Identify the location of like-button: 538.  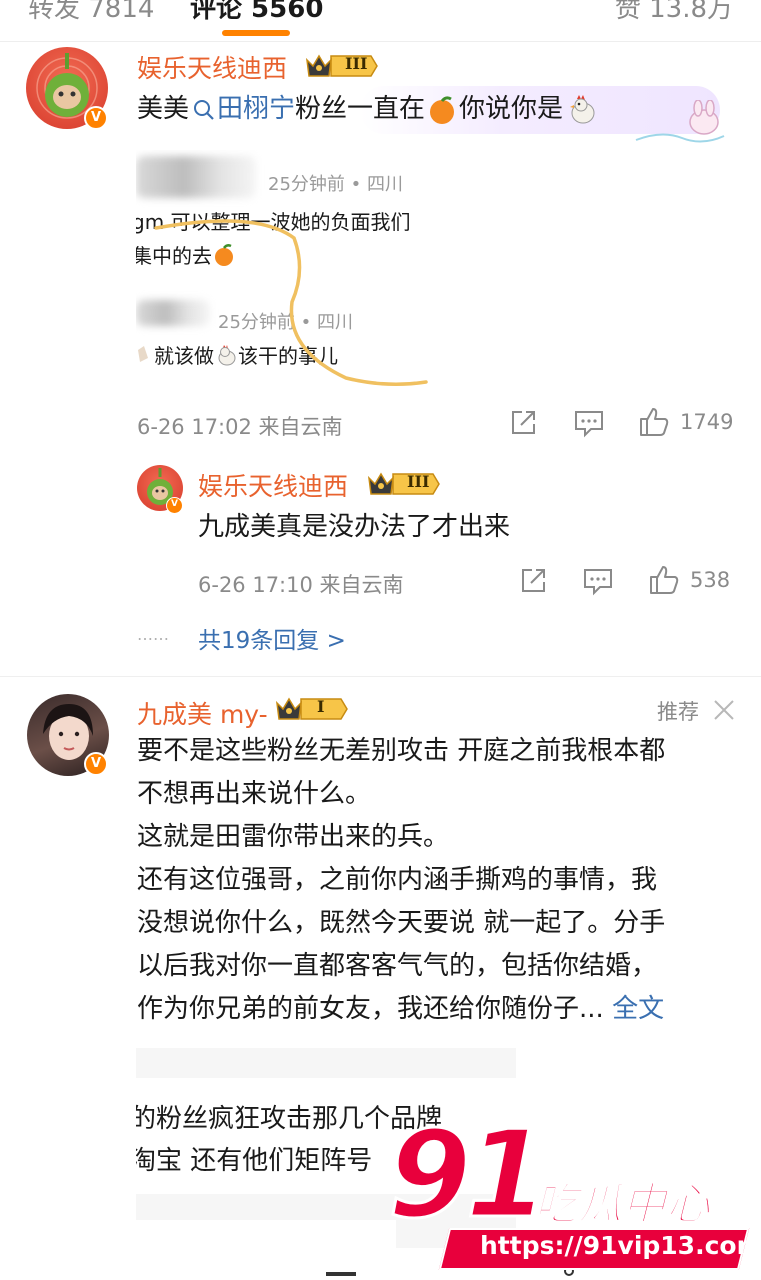
(689, 580).